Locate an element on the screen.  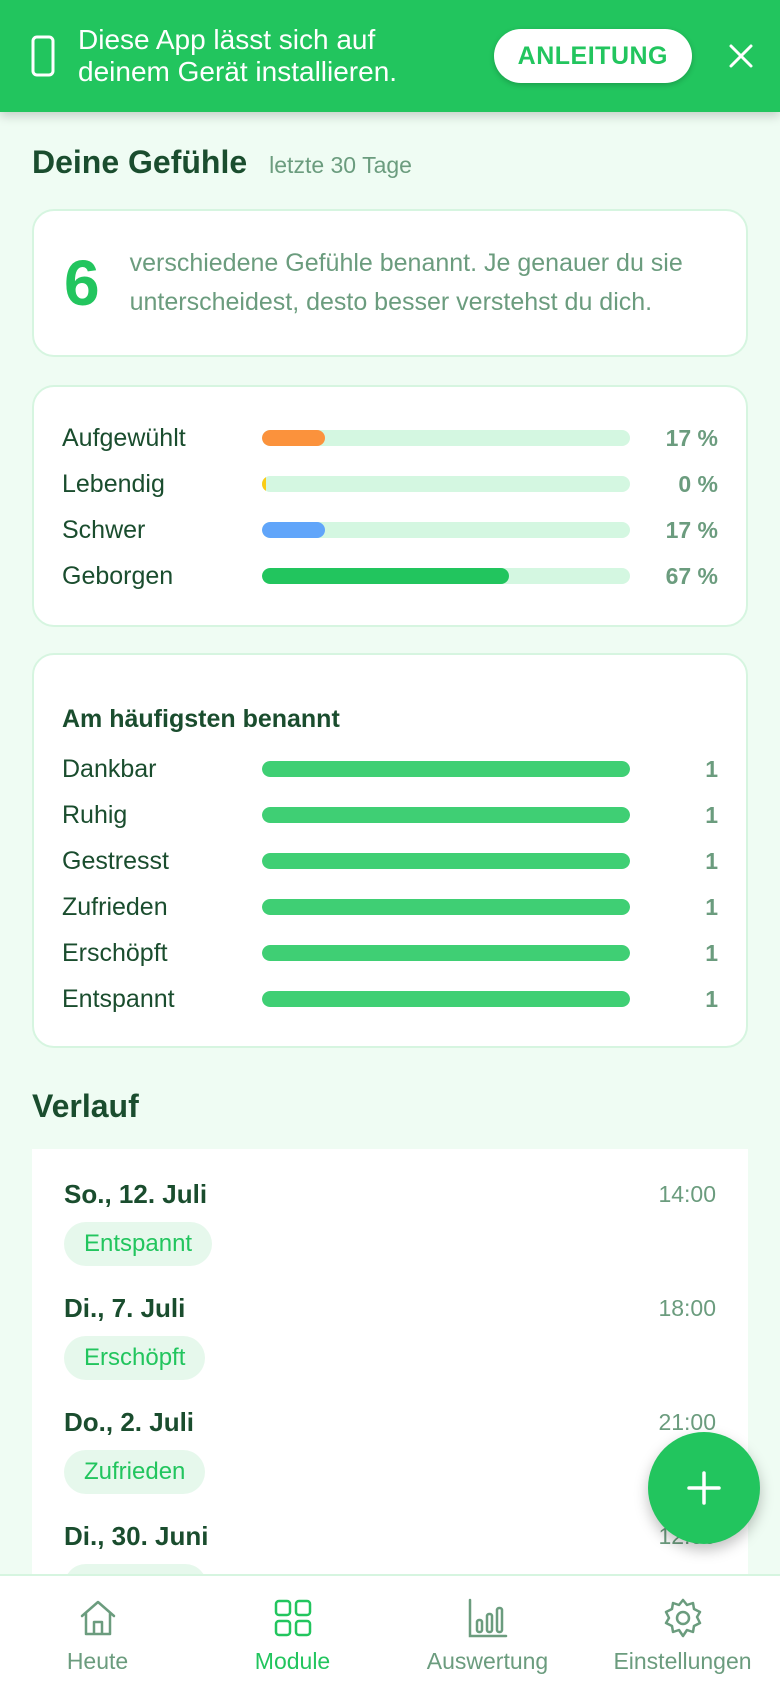
history-entry: So., 12. Juli 14:00 Entspannt is located at coordinates (390, 1207).